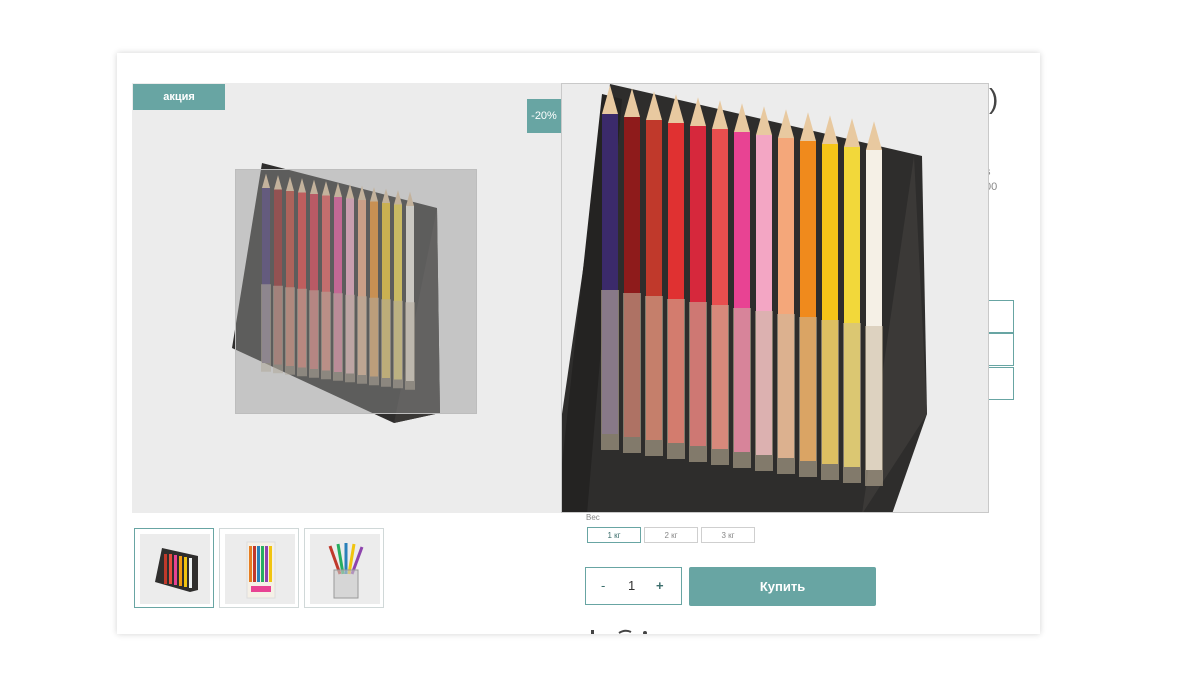  What do you see at coordinates (660, 586) in the screenshot?
I see `quantity-increase-button: +` at bounding box center [660, 586].